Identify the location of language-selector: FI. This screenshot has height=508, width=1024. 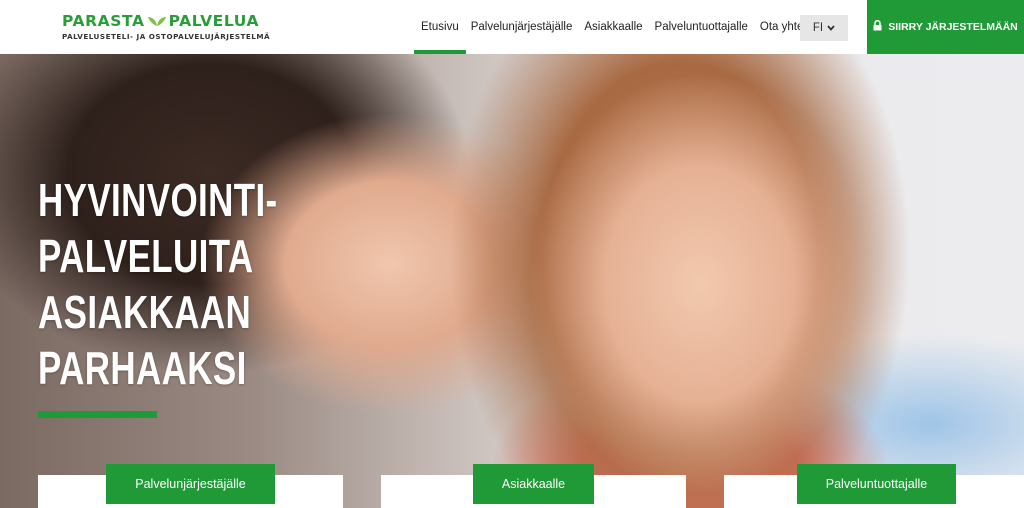
(824, 28).